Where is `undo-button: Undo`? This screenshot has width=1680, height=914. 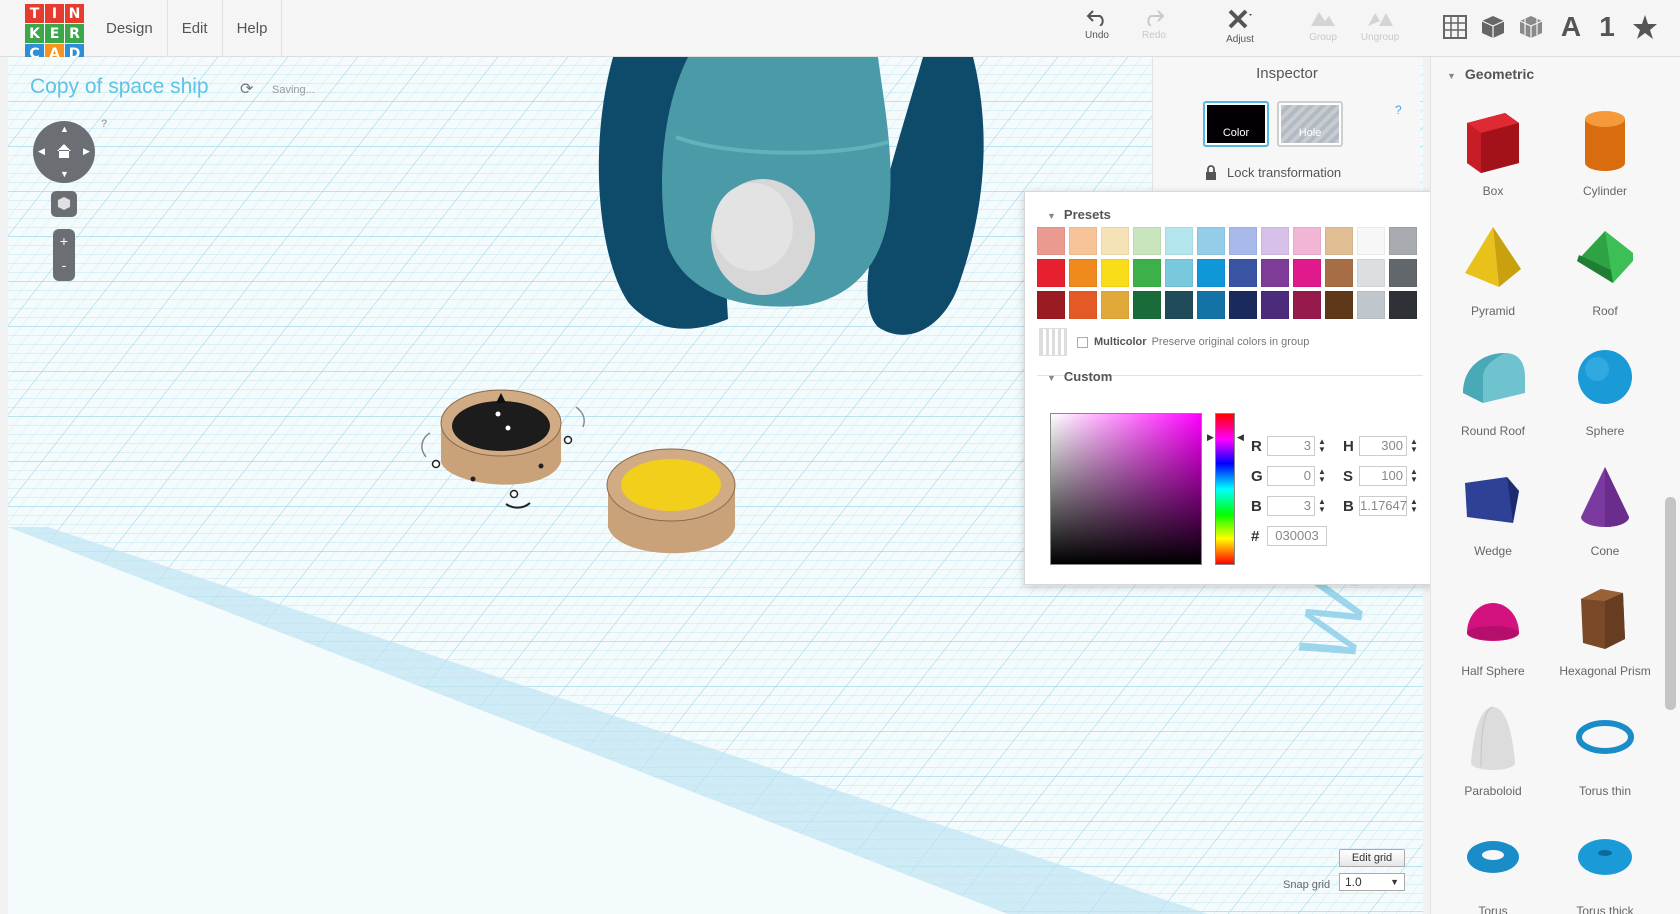
undo-button: Undo is located at coordinates (1097, 24).